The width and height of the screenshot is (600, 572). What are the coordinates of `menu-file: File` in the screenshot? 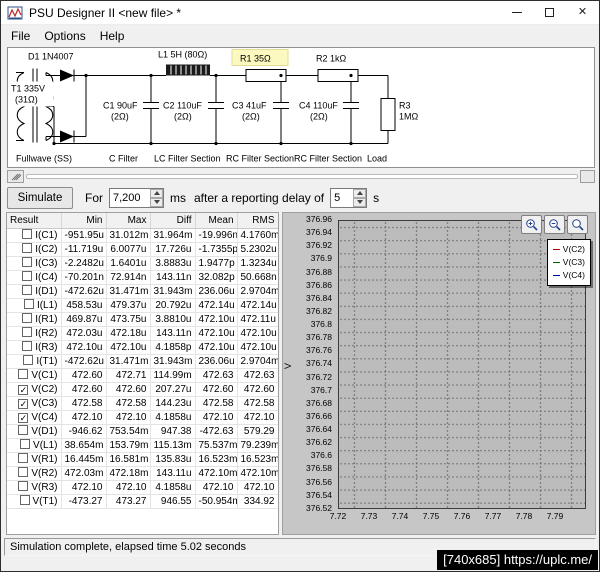 It's located at (20, 36).